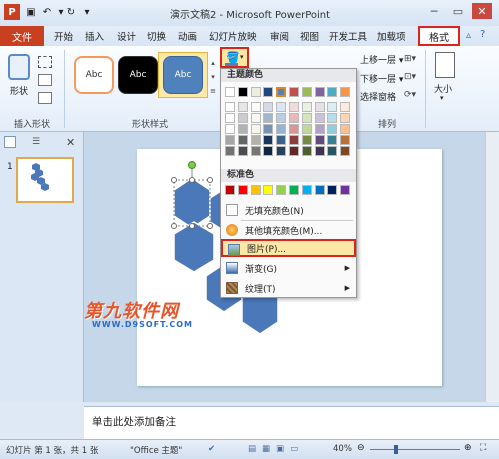  What do you see at coordinates (391, 36) in the screenshot?
I see `tab-addins: 加载项` at bounding box center [391, 36].